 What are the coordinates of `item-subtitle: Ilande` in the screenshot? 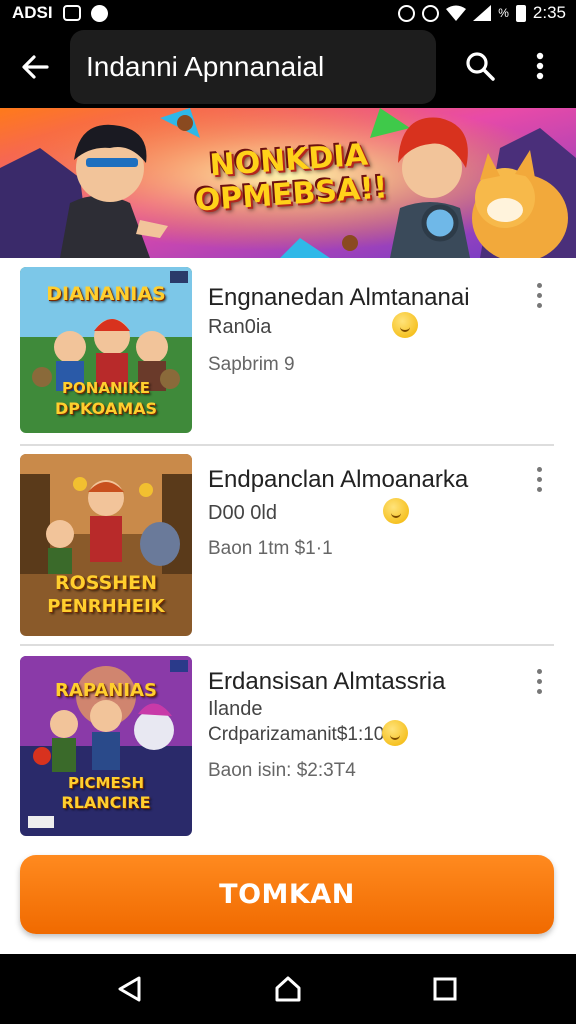 It's located at (235, 709).